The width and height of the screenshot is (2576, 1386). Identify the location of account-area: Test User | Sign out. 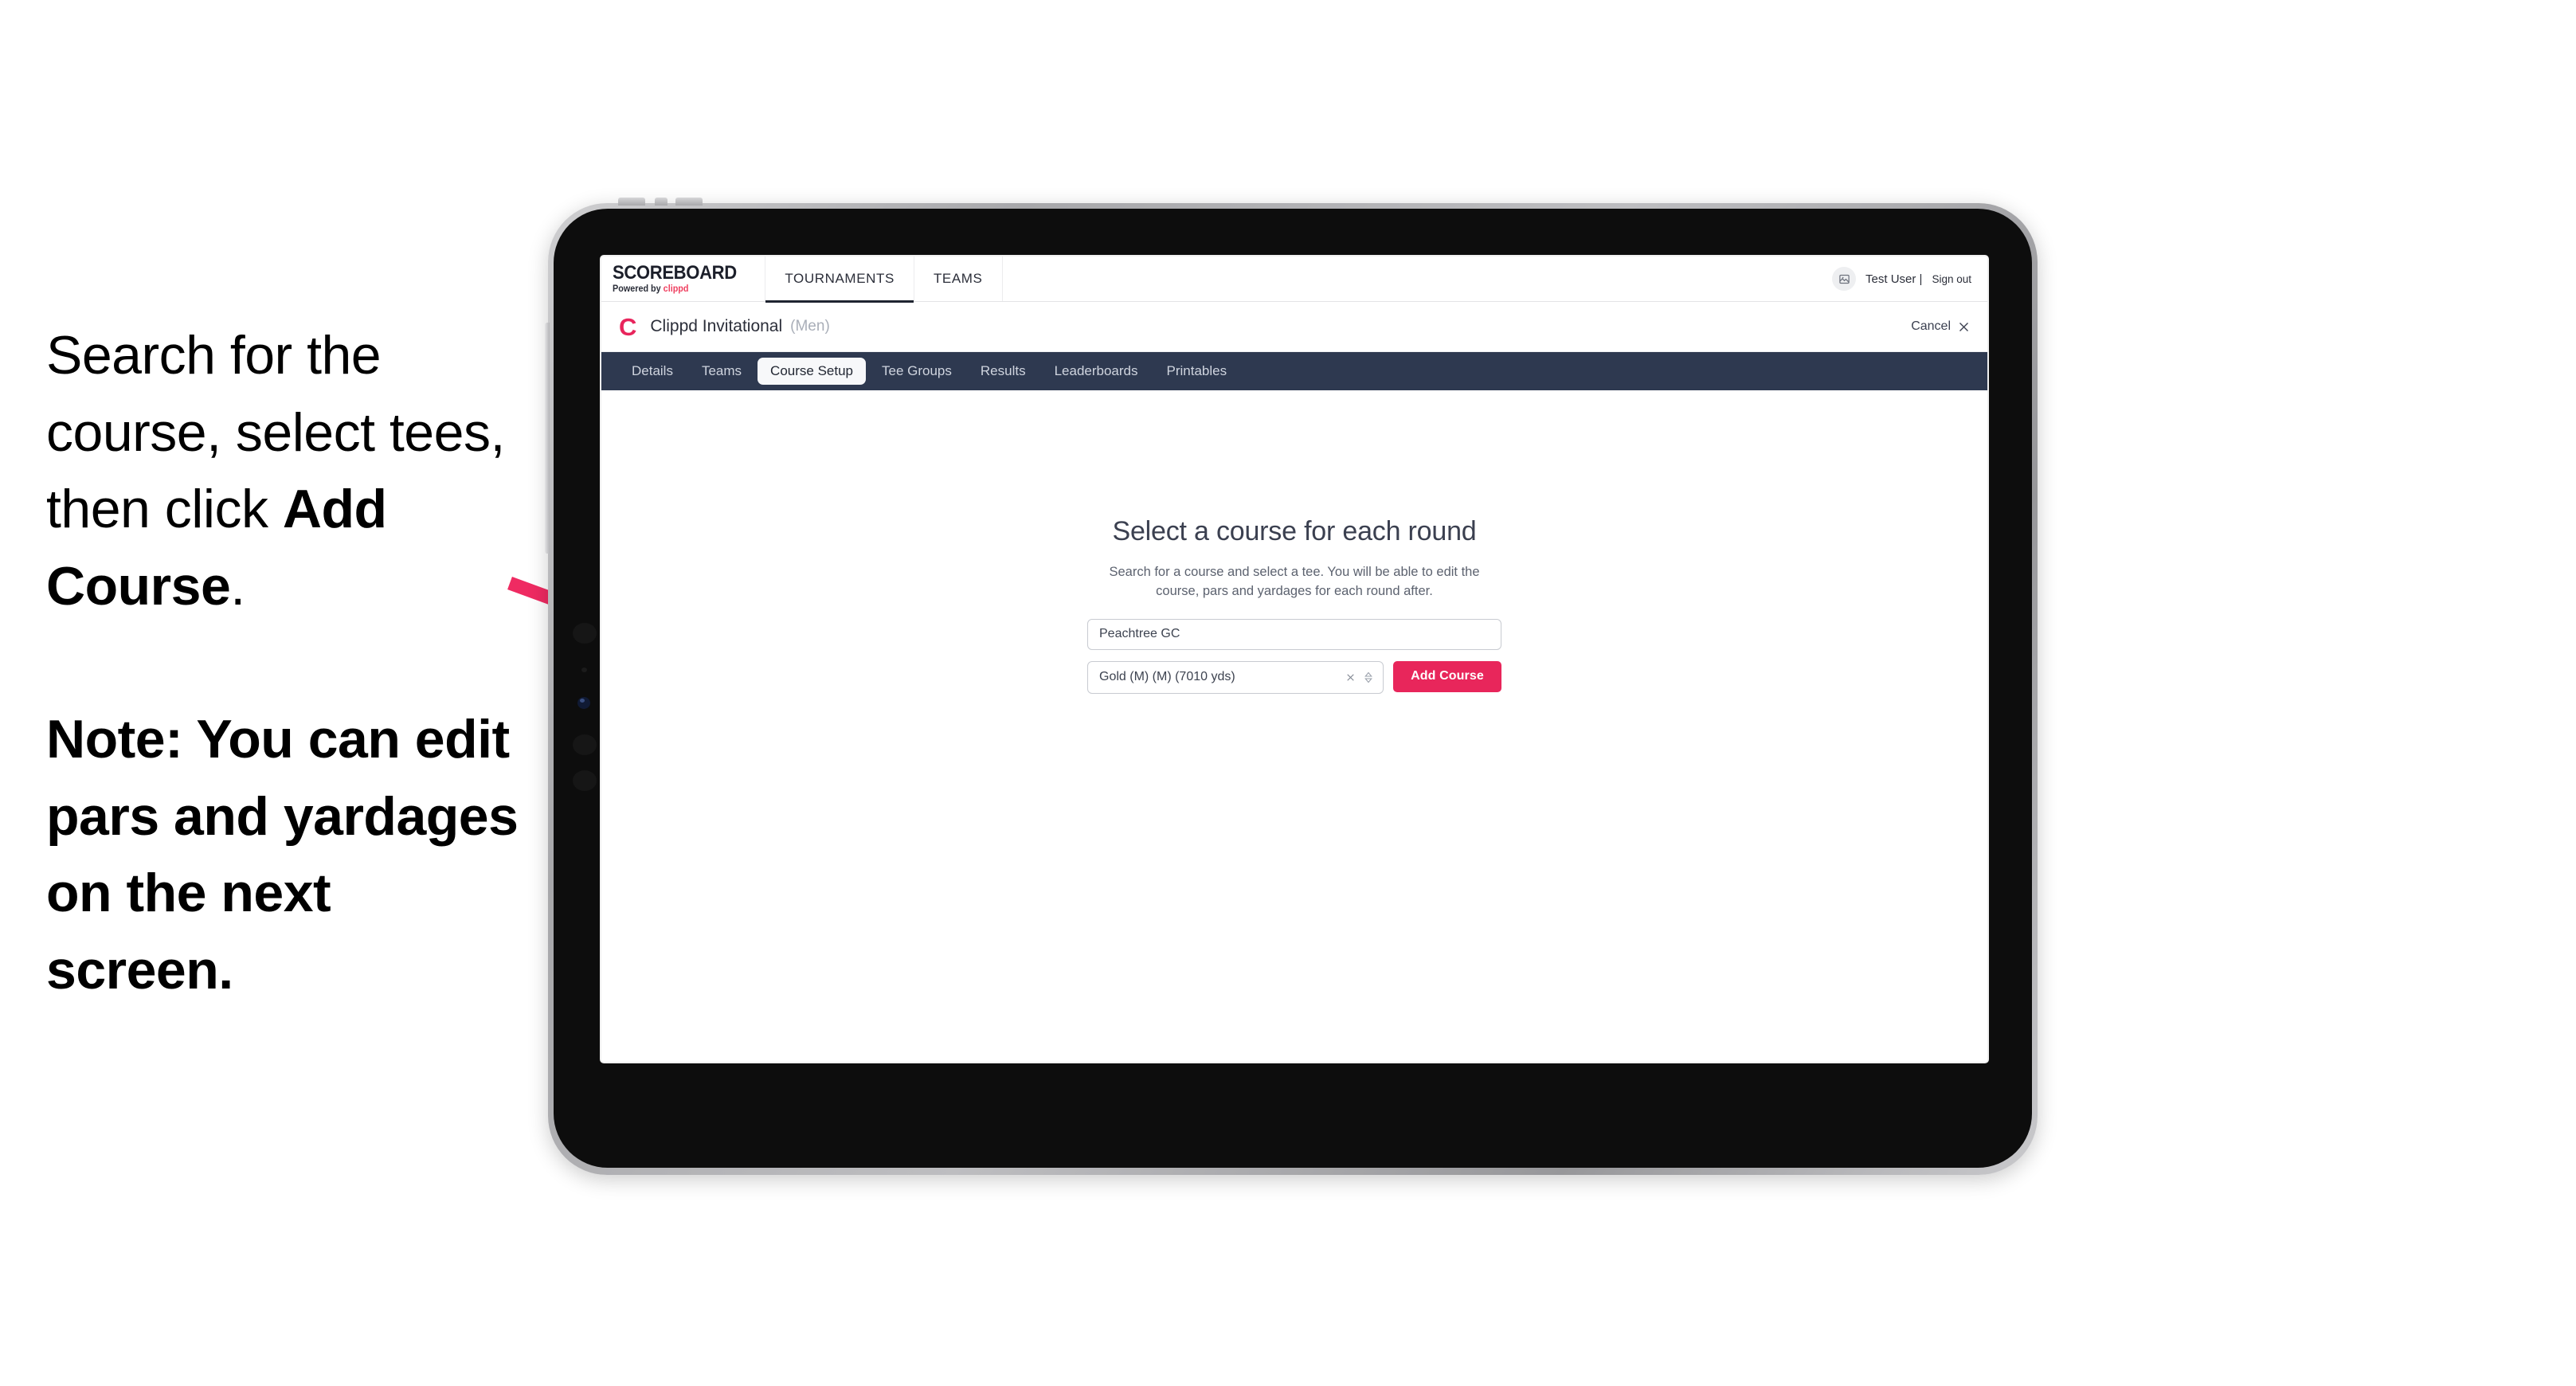
(1909, 278).